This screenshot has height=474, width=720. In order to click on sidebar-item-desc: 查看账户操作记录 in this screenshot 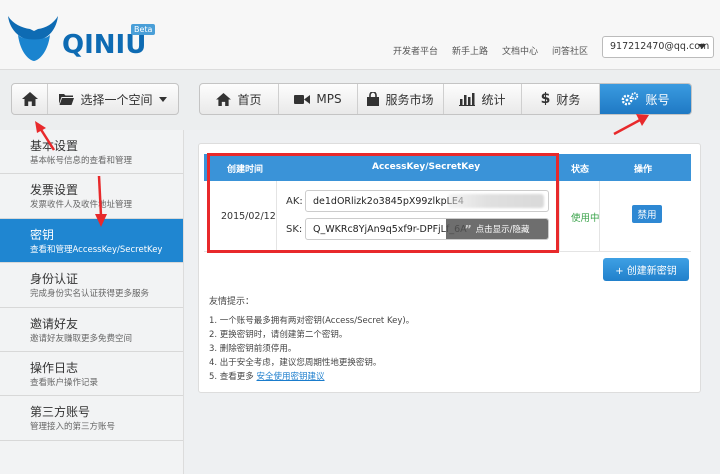, I will do `click(64, 382)`.